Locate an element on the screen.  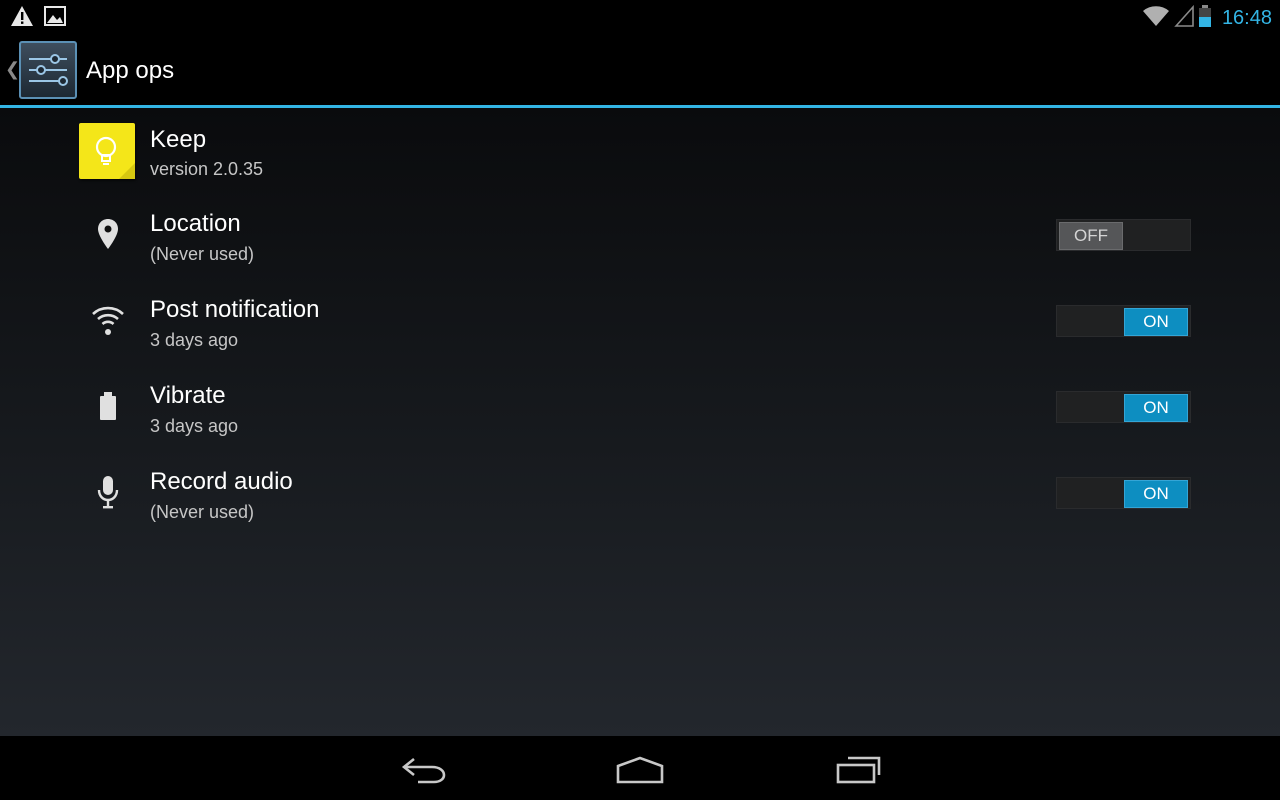
keep-lightbulb-icon is located at coordinates (107, 151).